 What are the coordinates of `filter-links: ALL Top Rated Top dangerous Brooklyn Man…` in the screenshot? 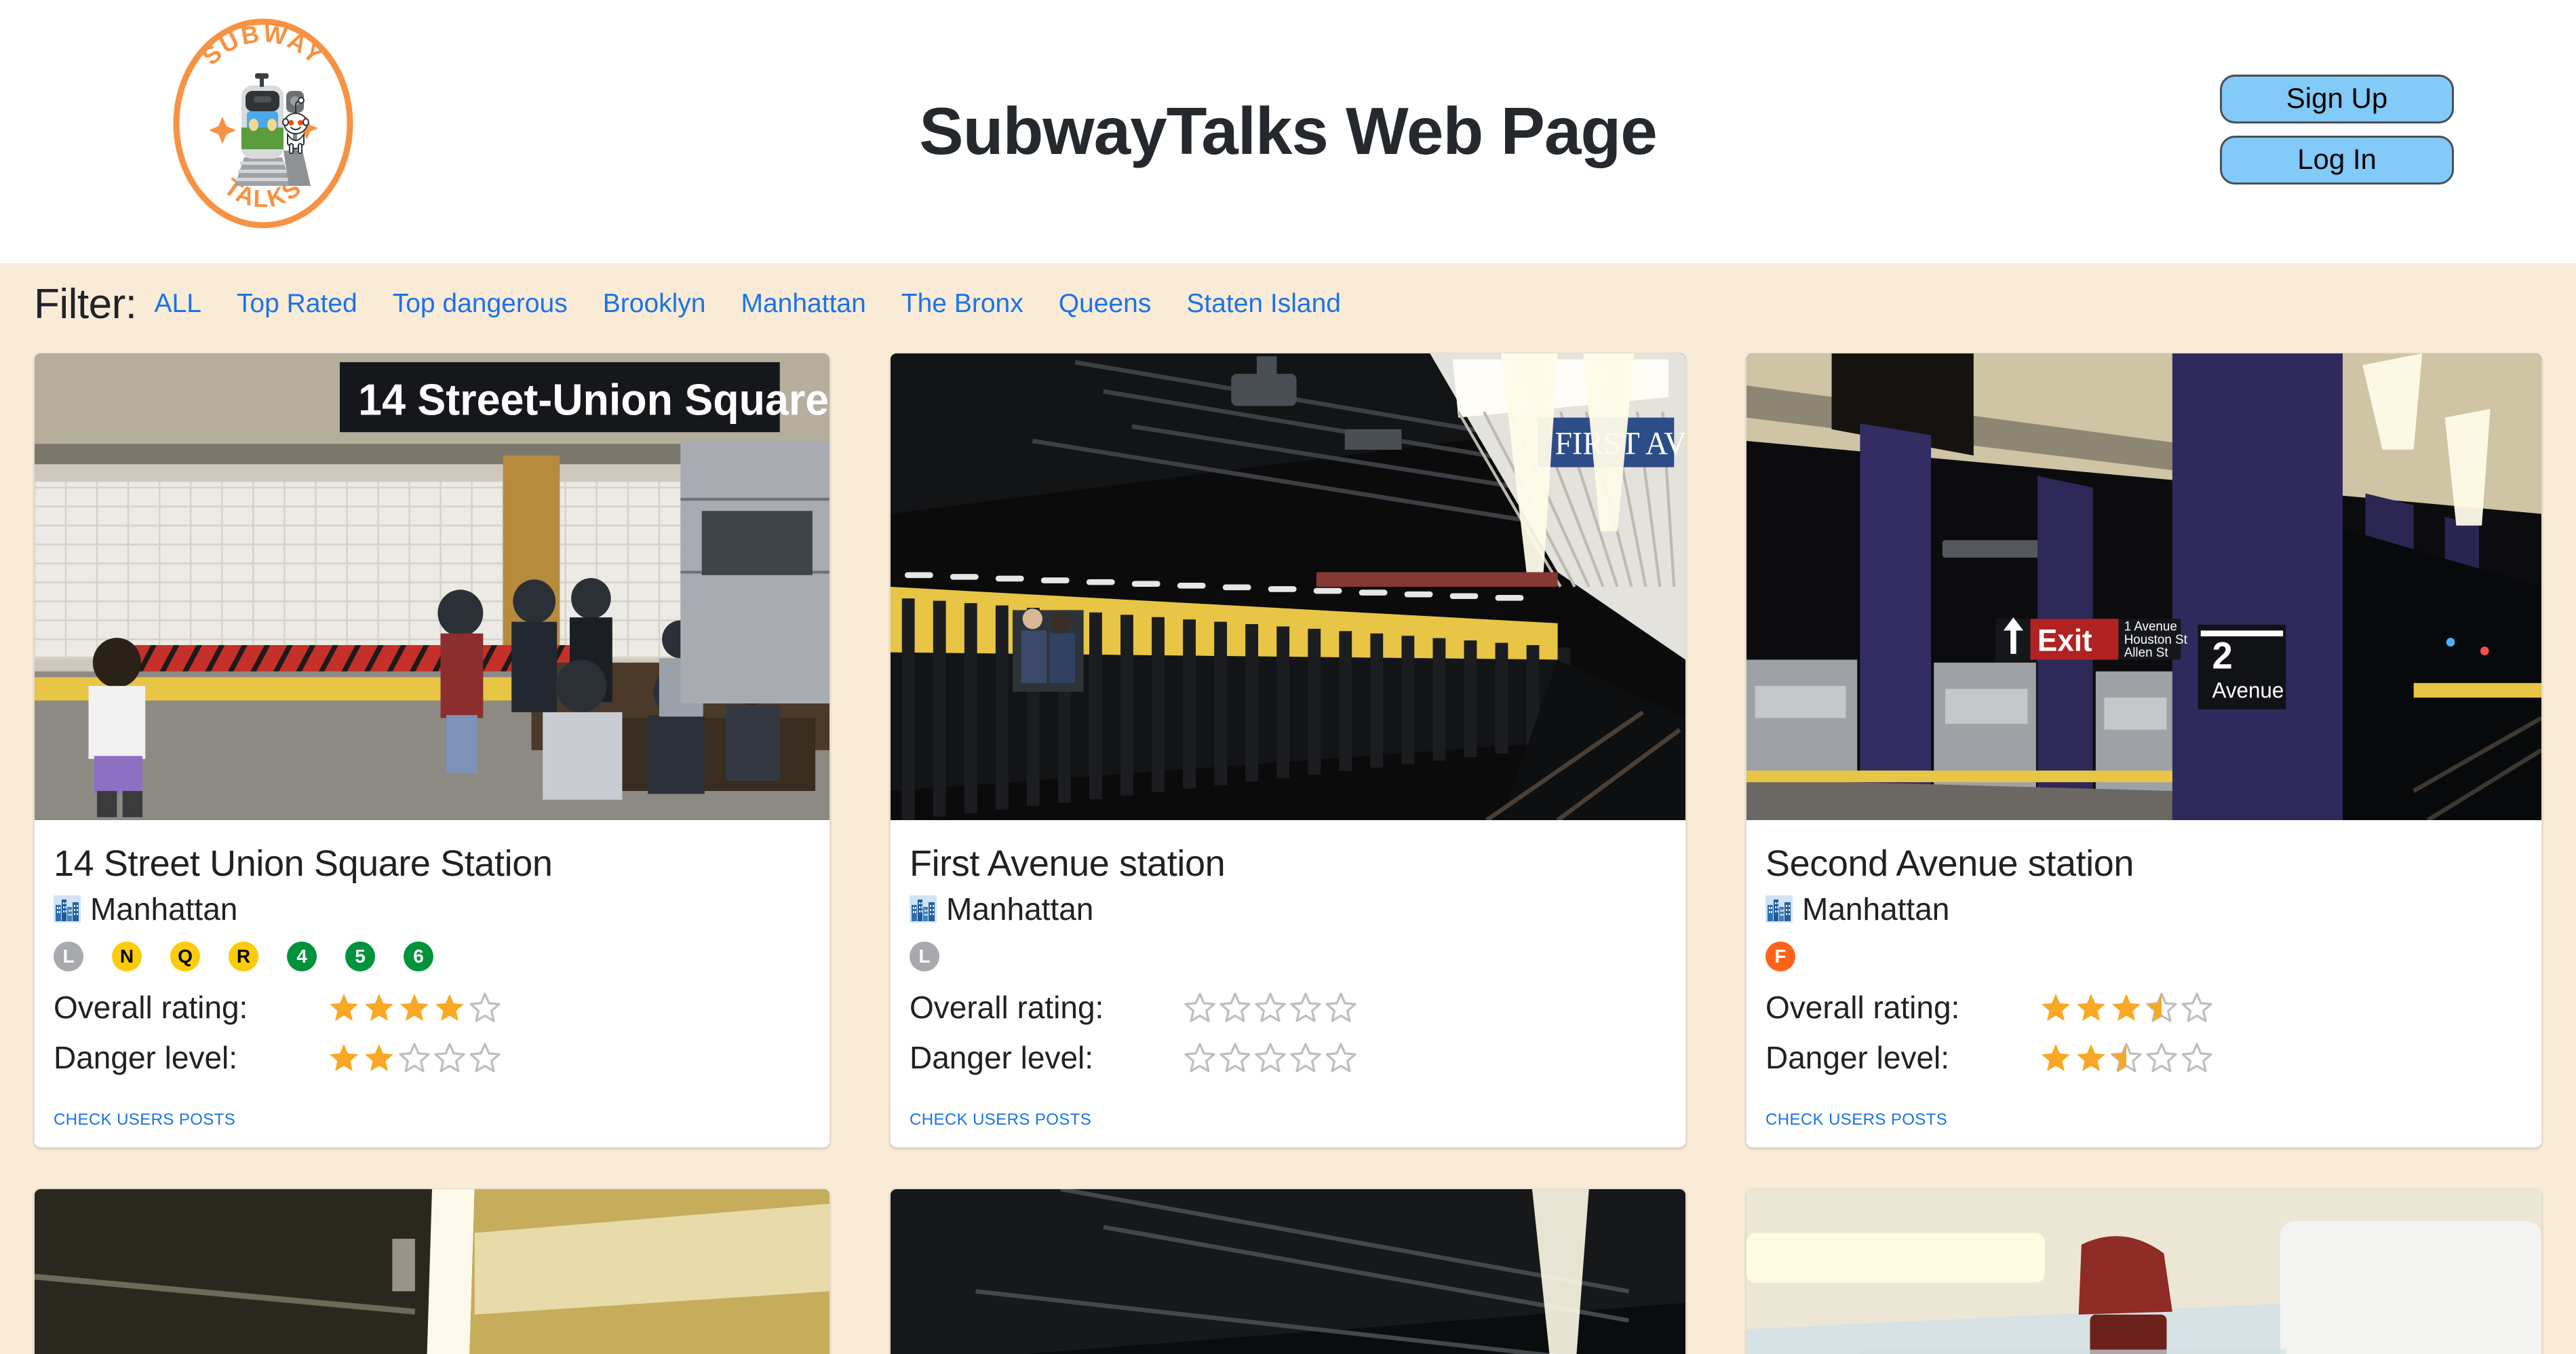 It's located at (748, 305).